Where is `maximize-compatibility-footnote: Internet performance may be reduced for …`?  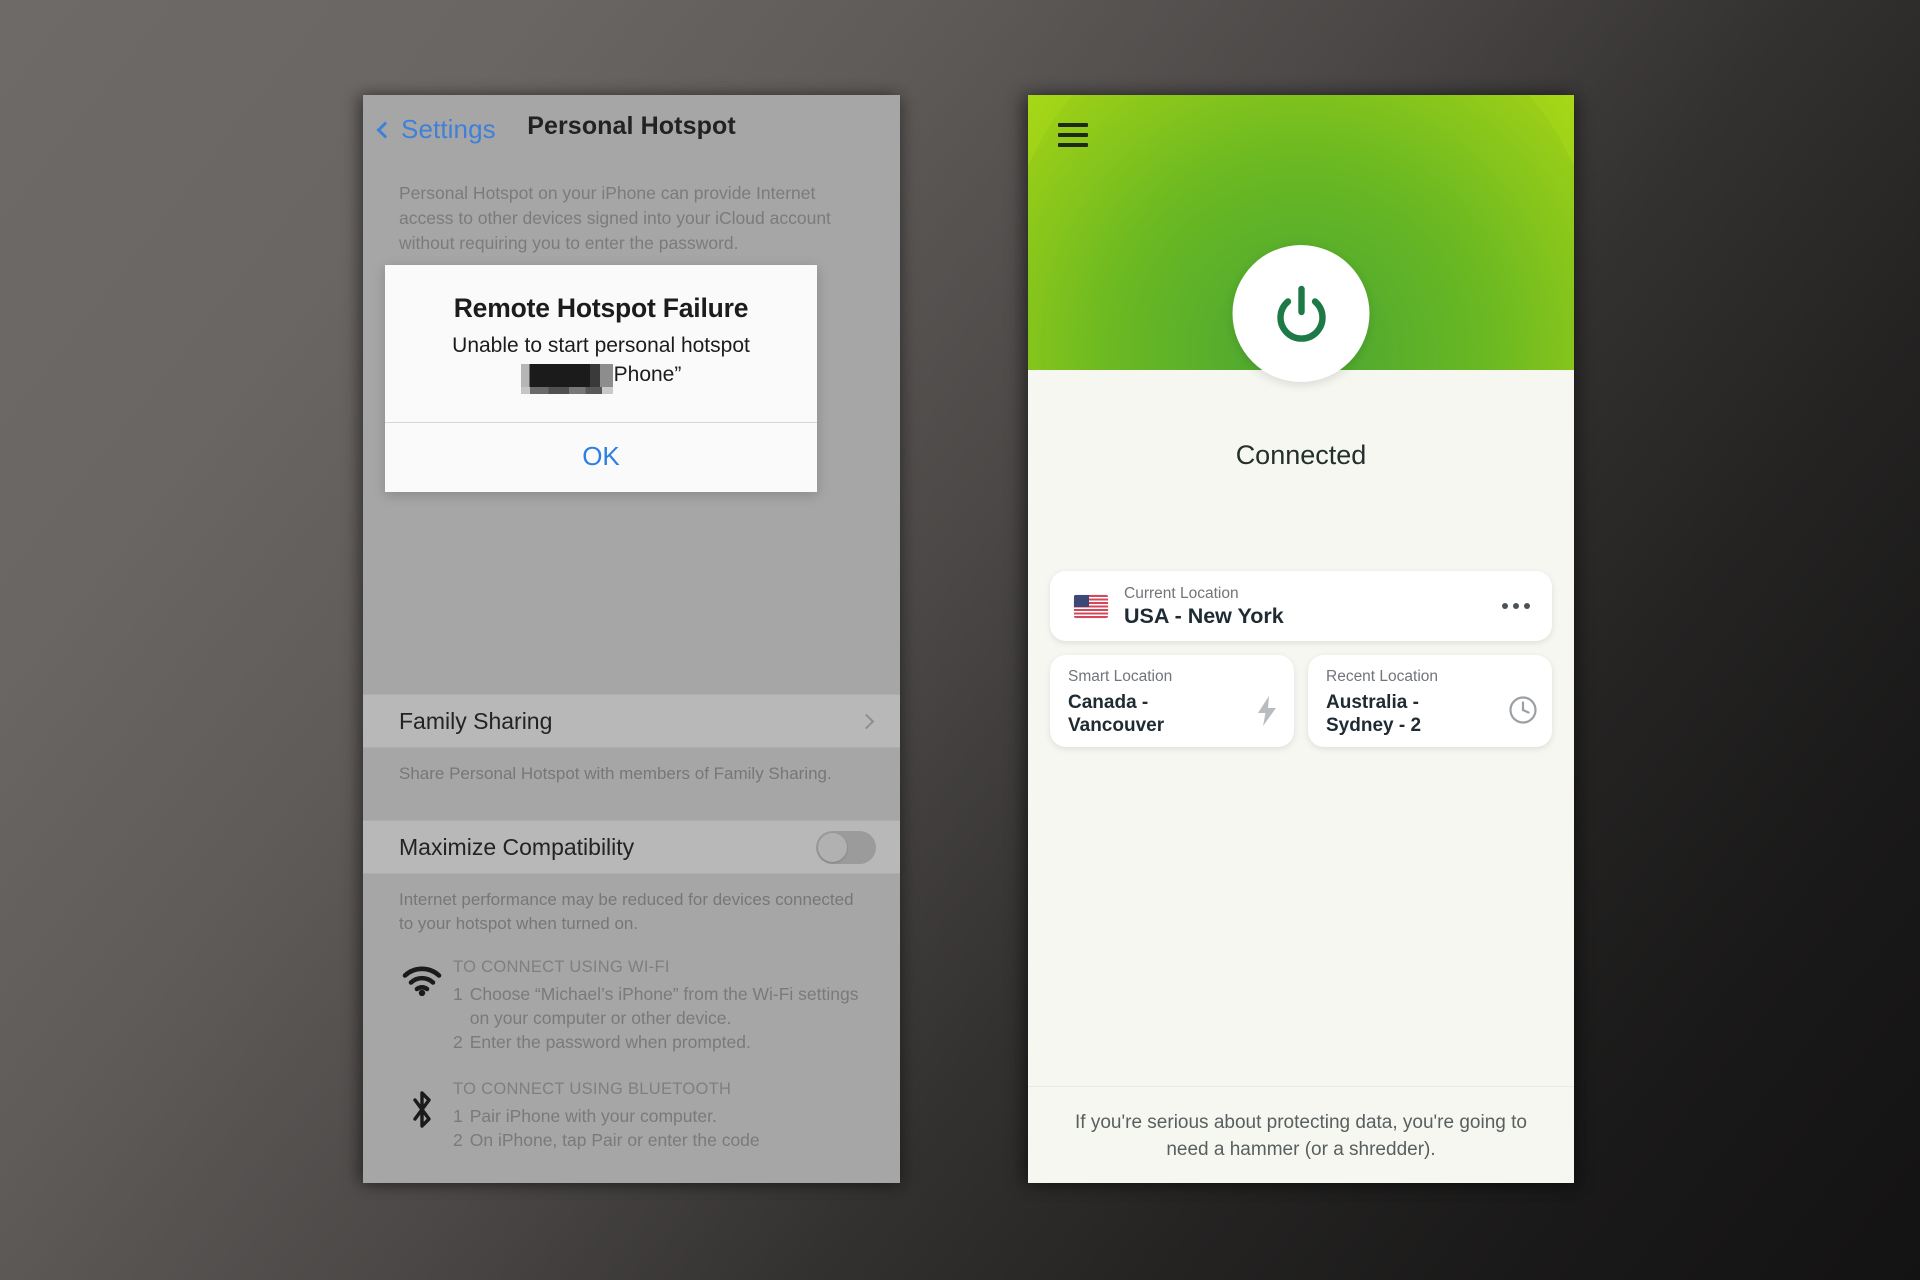
maximize-compatibility-footnote: Internet performance may be reduced for … is located at coordinates (626, 911).